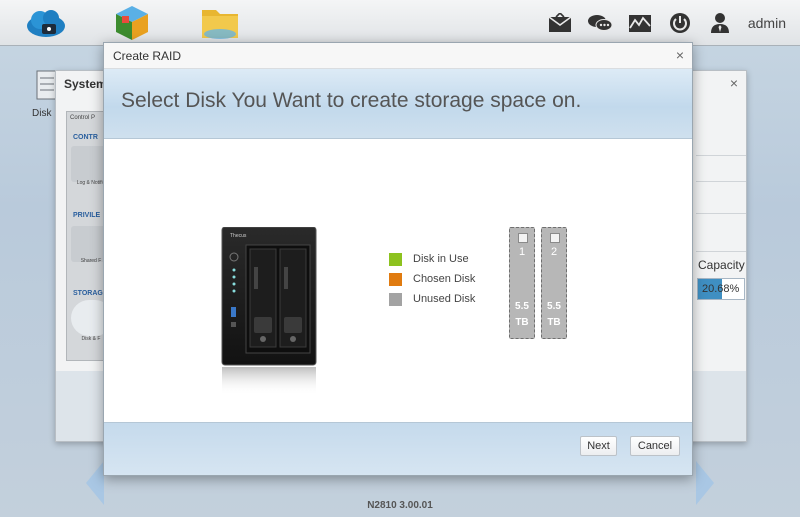  Describe the element at coordinates (220, 23) in the screenshot. I see `file-manager-icon` at that location.